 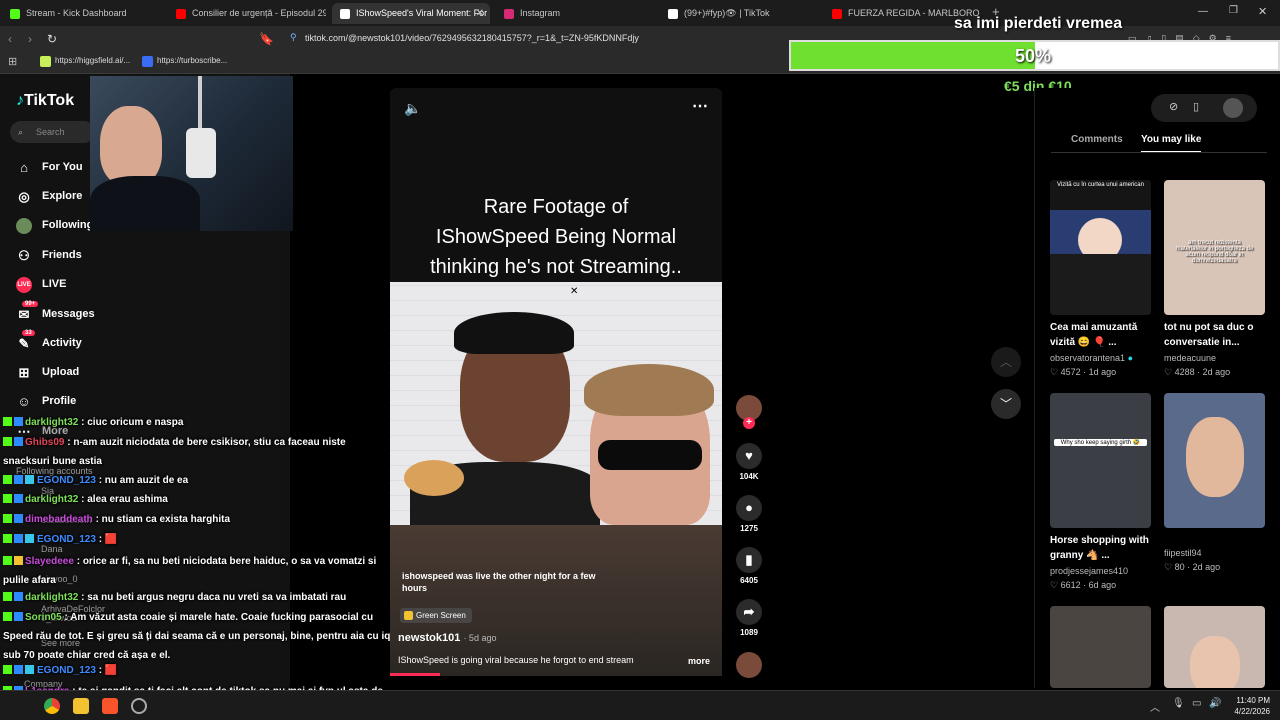 What do you see at coordinates (436, 615) in the screenshot?
I see `green-screen-tag: Green Screen` at bounding box center [436, 615].